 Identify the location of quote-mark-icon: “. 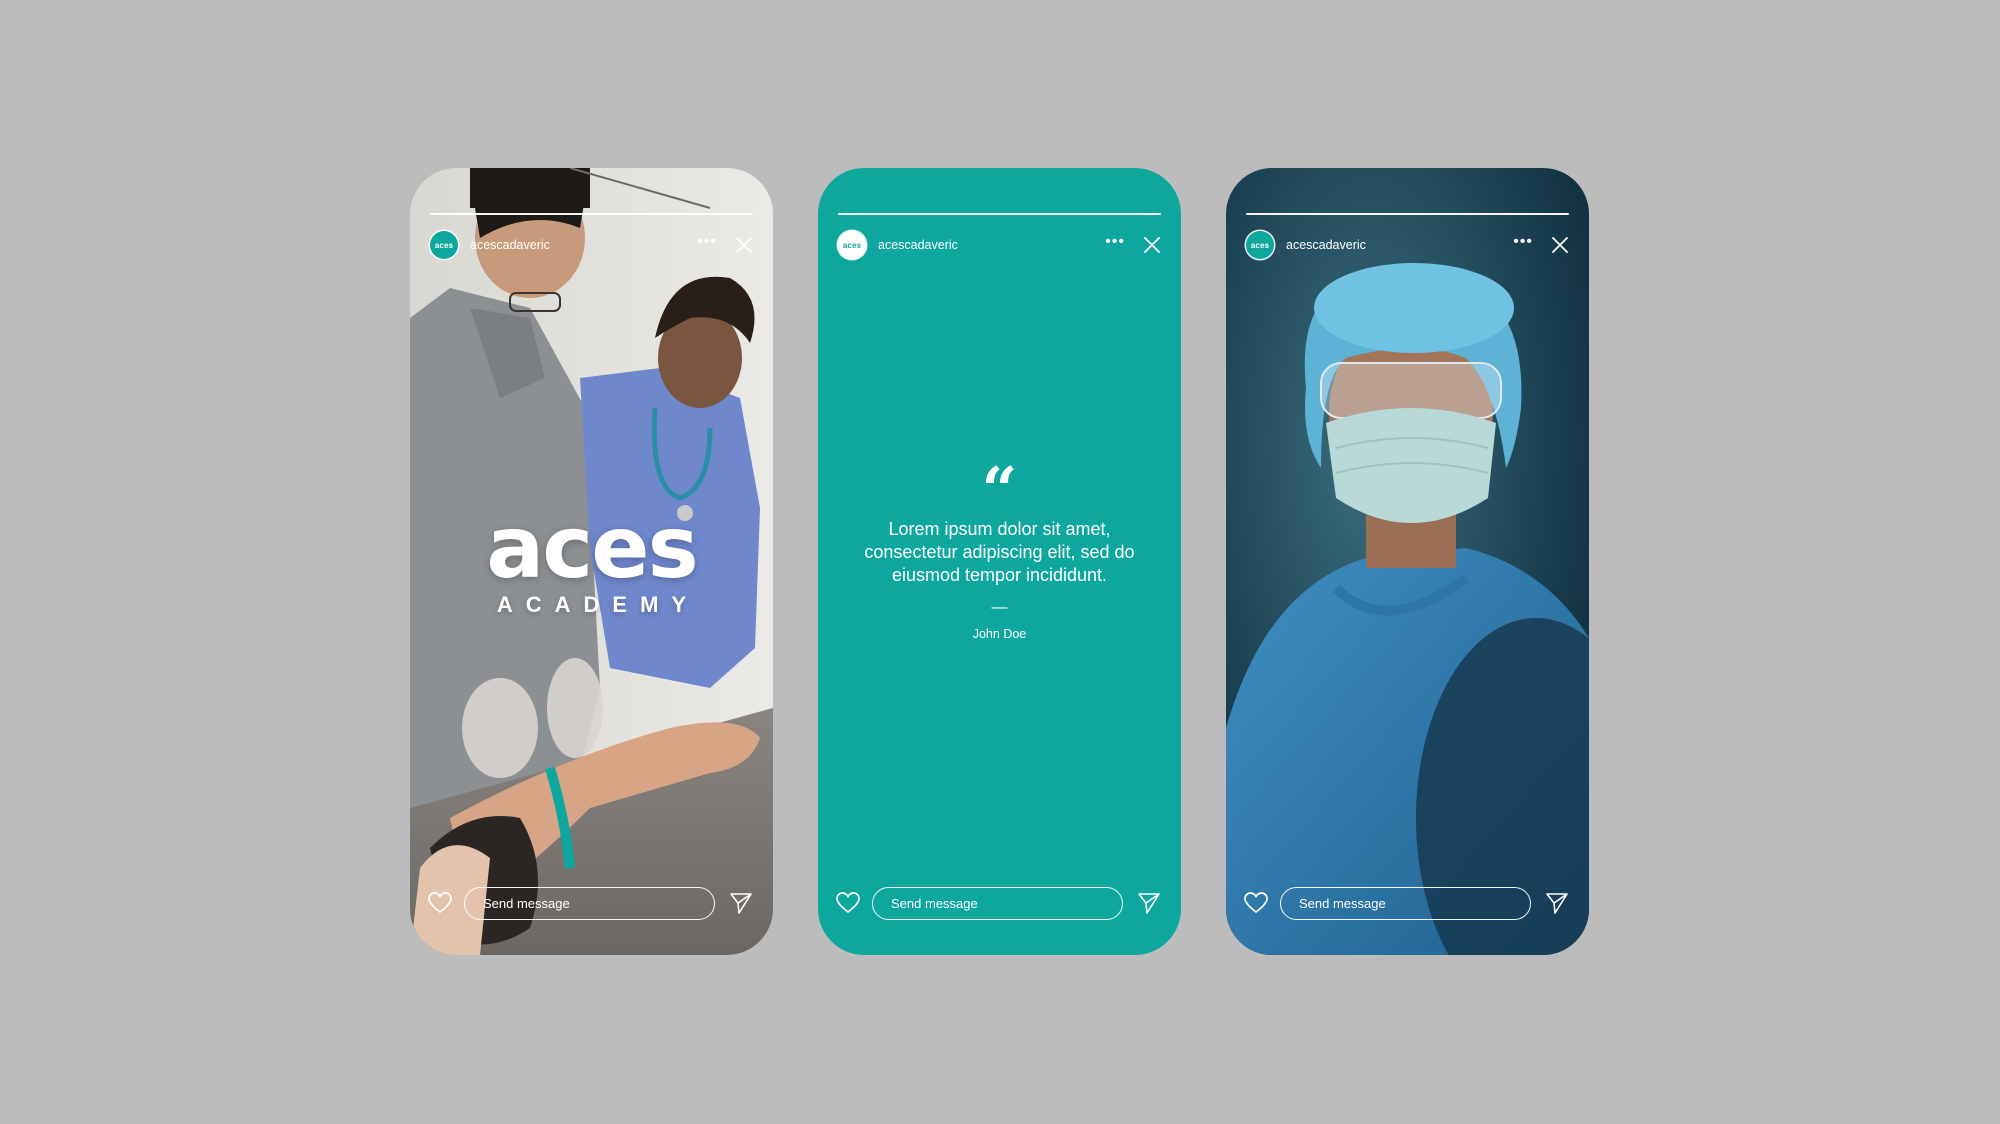
(999, 489).